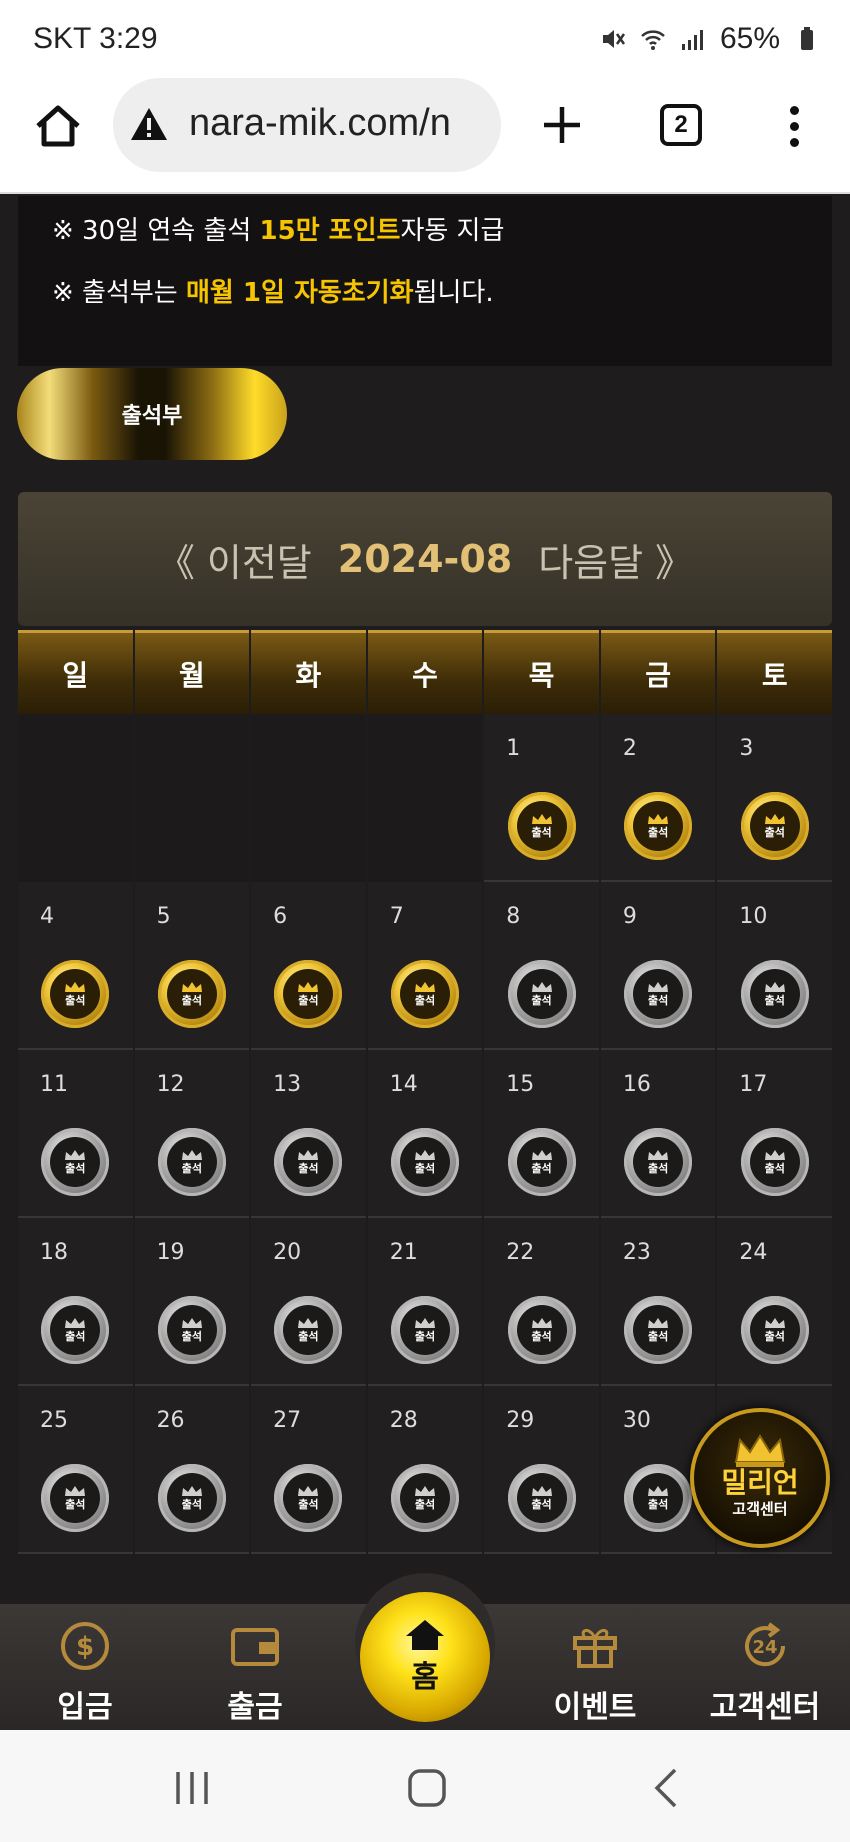 This screenshot has height=1842, width=850. Describe the element at coordinates (764, 1647) in the screenshot. I see `svg-text: 24` at that location.